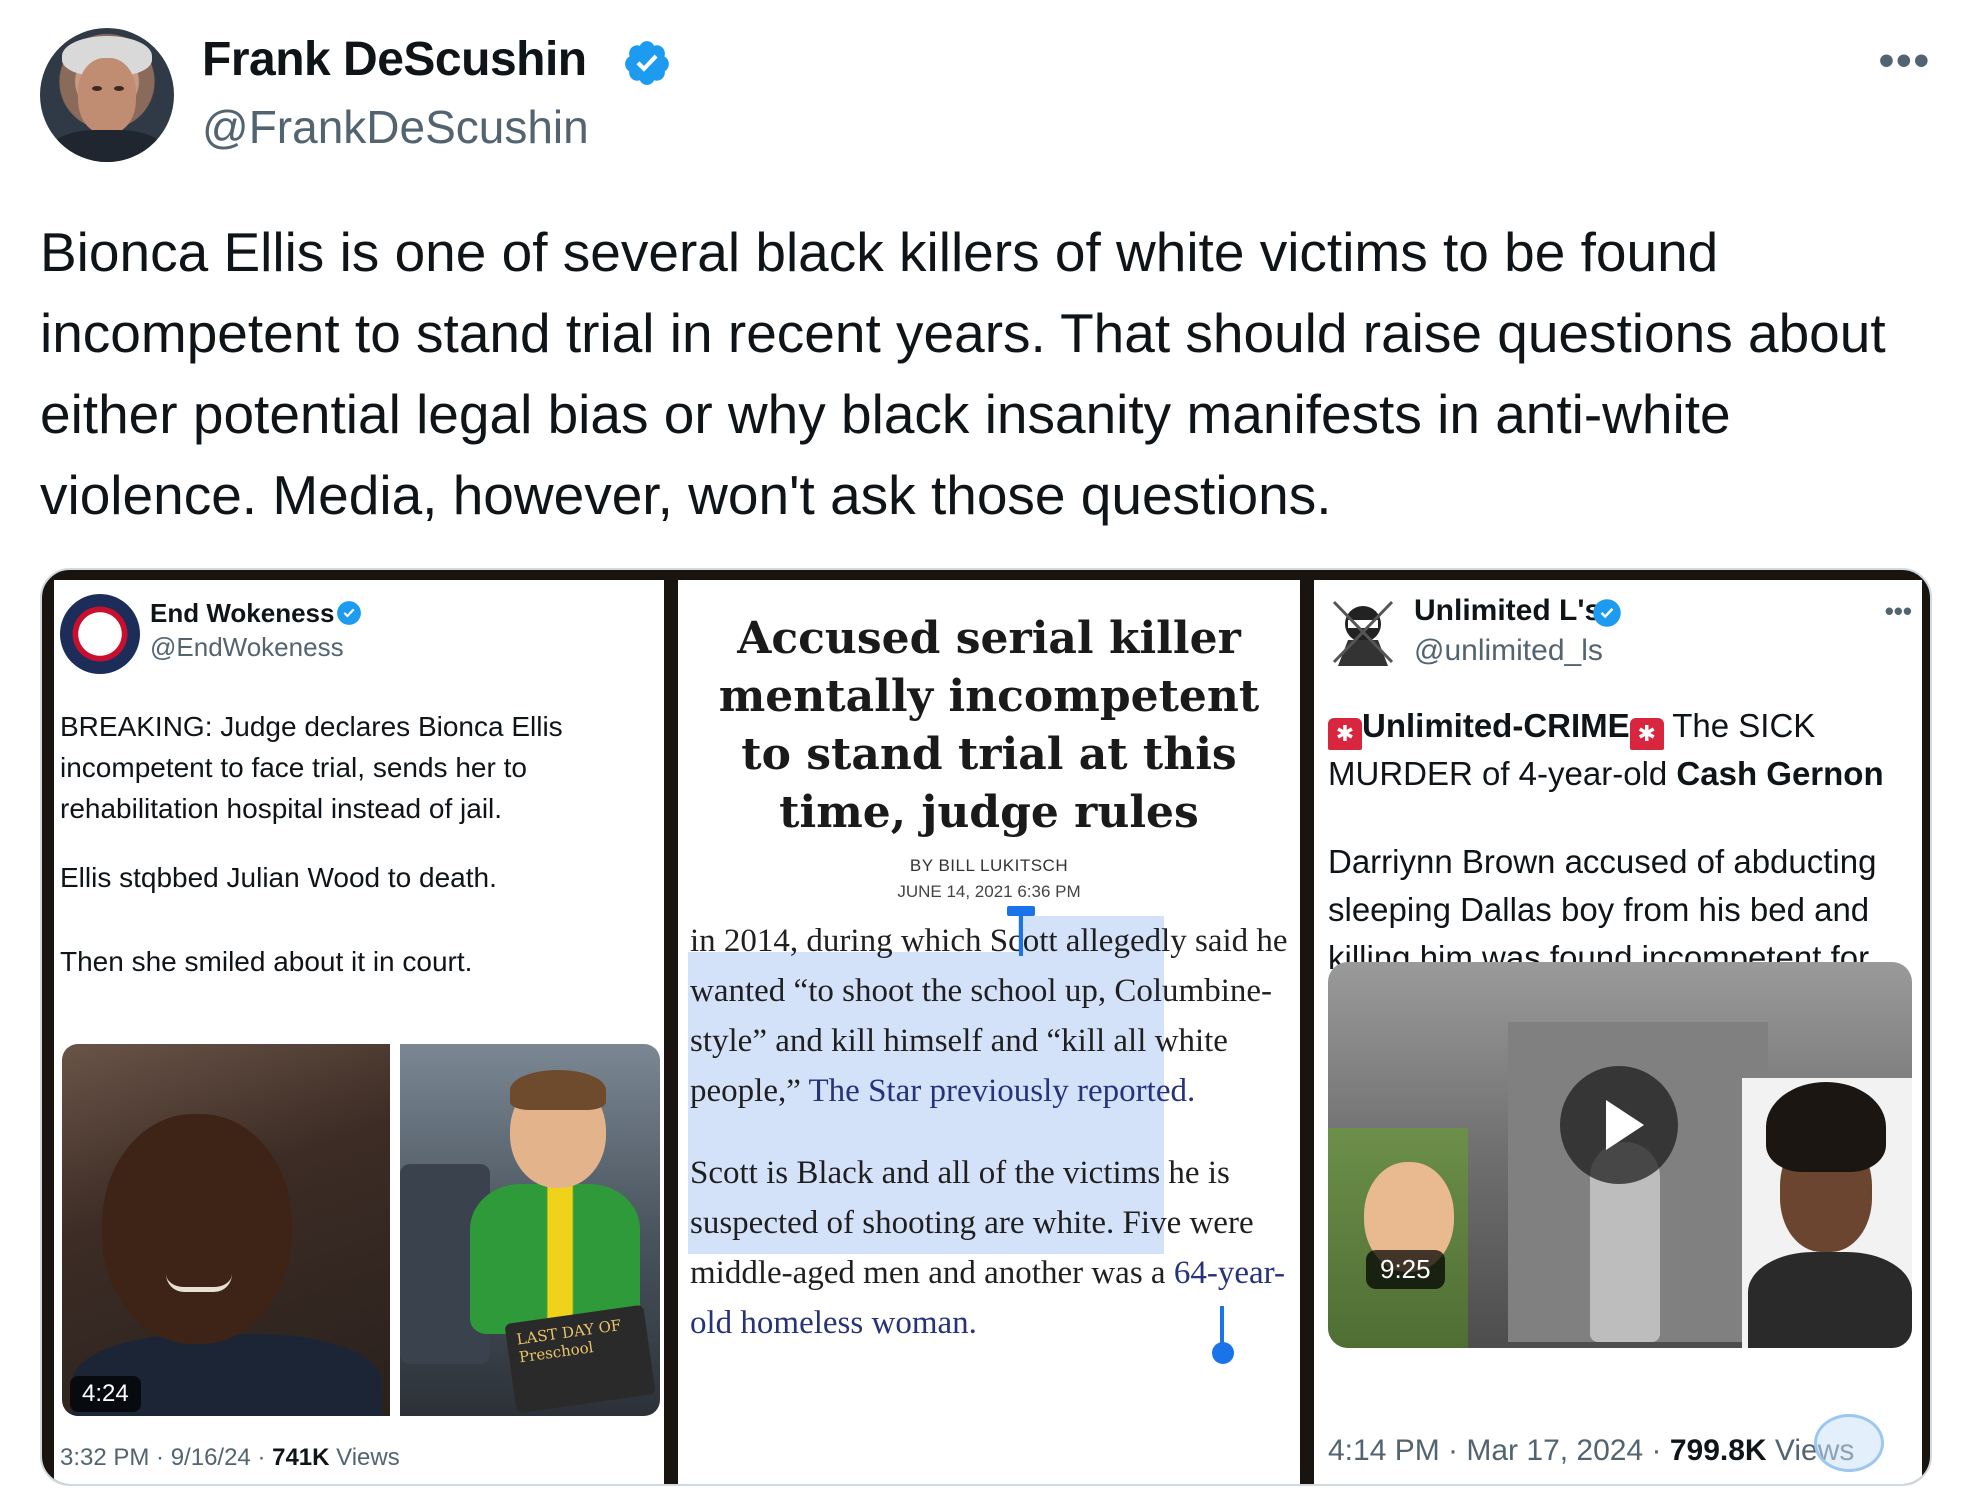 This screenshot has height=1496, width=1969. I want to click on article-link: The Star previously reported., so click(1002, 1091).